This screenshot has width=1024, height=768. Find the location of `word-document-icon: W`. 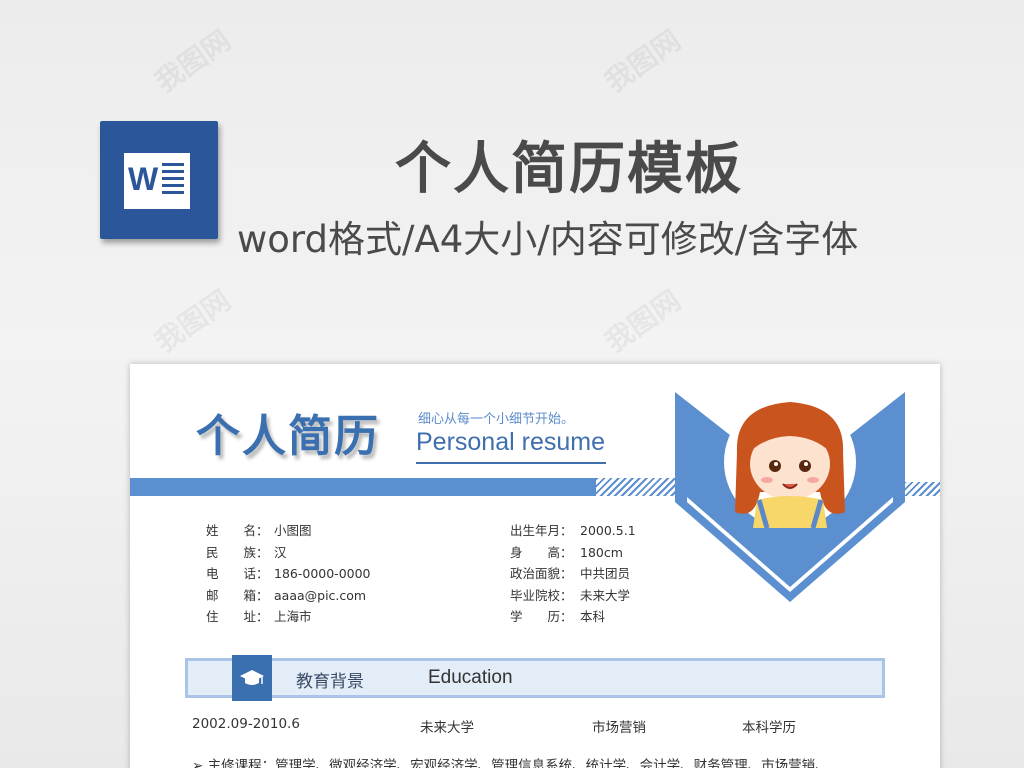

word-document-icon: W is located at coordinates (157, 181).